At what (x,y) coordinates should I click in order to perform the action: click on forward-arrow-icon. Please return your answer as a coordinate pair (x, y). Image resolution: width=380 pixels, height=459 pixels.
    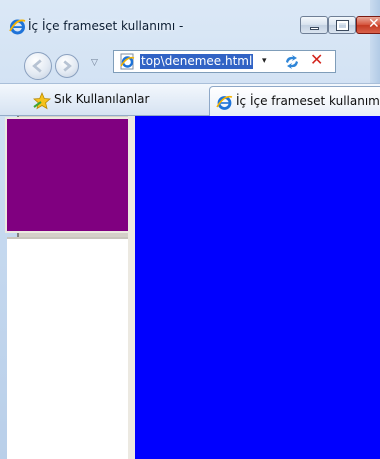
    Looking at the image, I should click on (67, 66).